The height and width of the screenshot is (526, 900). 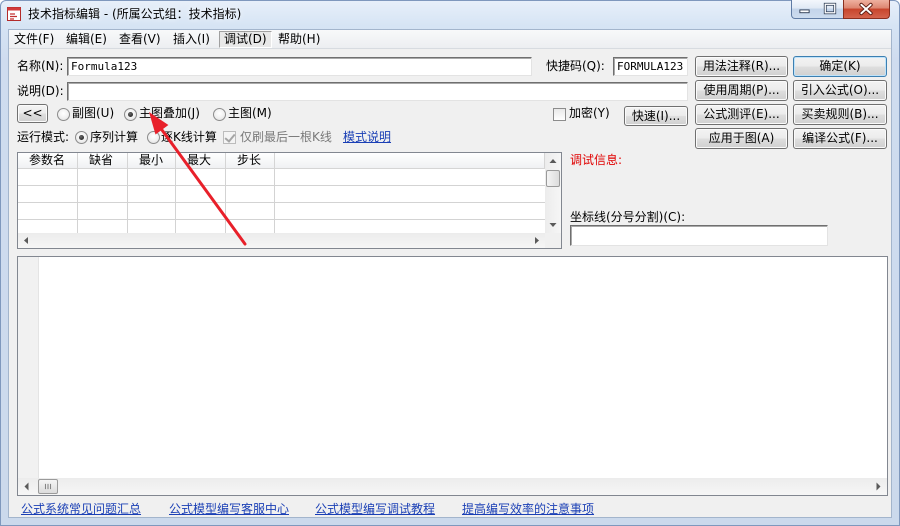 I want to click on arrow-down-icon, so click(x=553, y=225).